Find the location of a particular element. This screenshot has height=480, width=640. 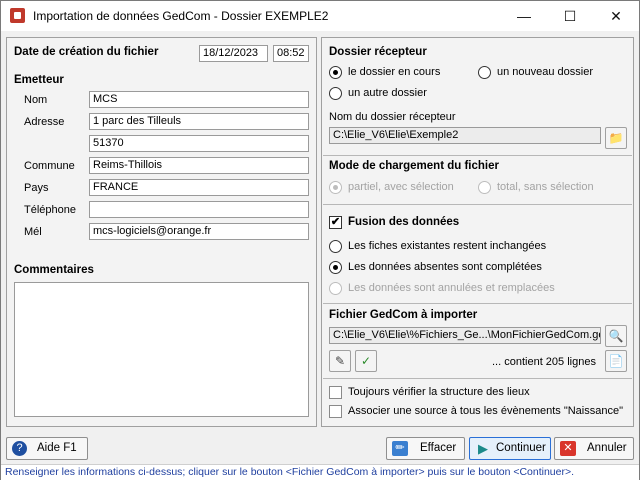

view-file-icon: ✎ is located at coordinates (340, 361).